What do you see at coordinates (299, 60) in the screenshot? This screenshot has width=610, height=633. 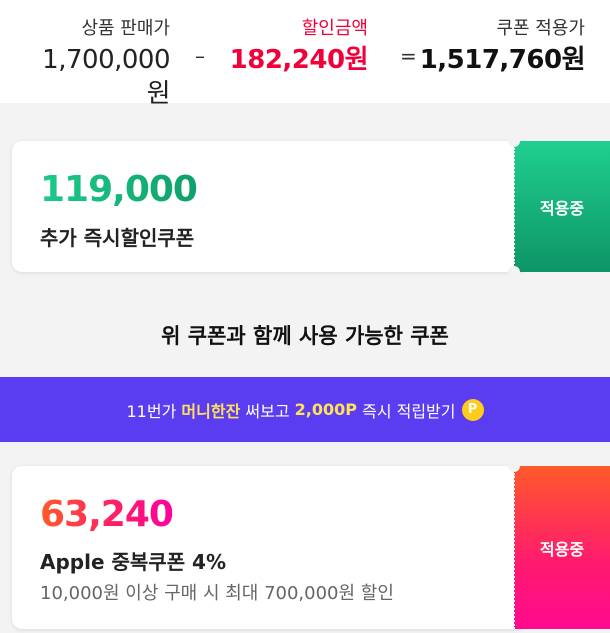 I see `discount-value: 182,240원` at bounding box center [299, 60].